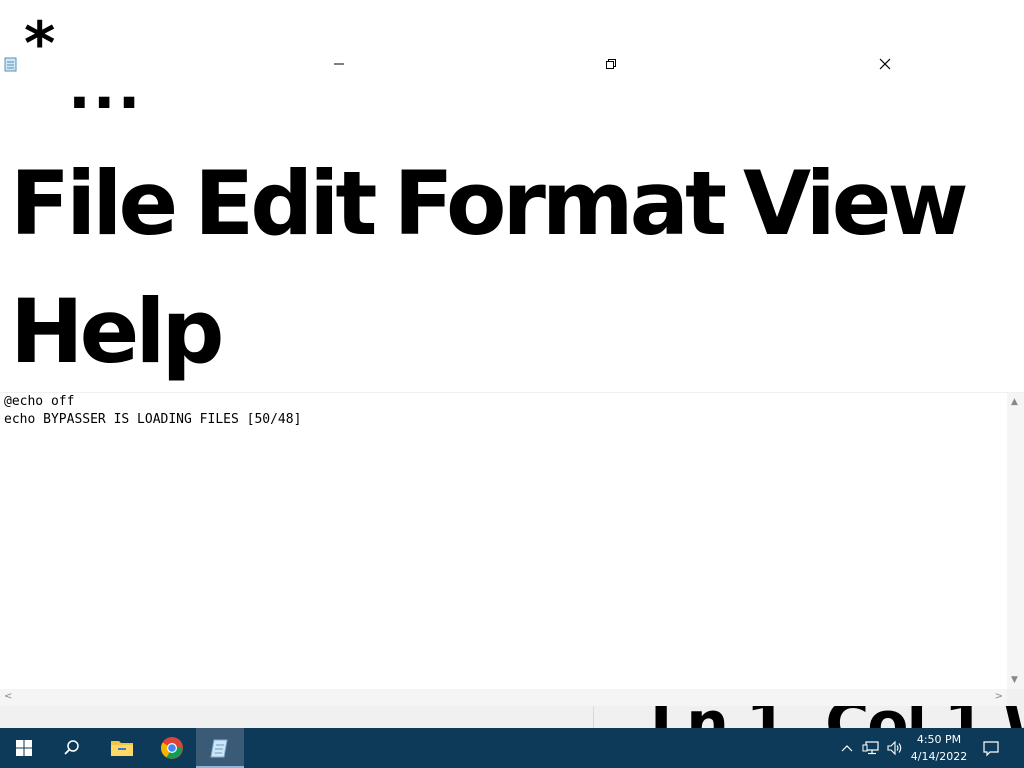 The image size is (1024, 768). What do you see at coordinates (117, 332) in the screenshot?
I see `menu-help: Help` at bounding box center [117, 332].